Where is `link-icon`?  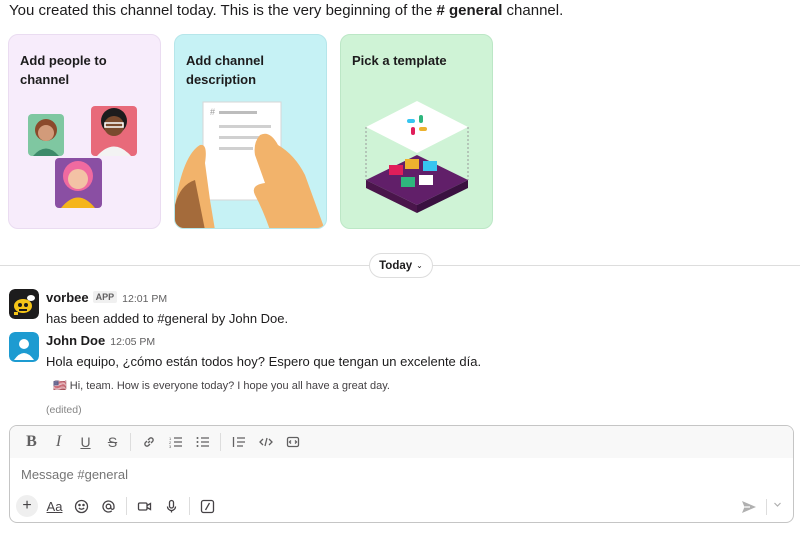
link-icon is located at coordinates (148, 442).